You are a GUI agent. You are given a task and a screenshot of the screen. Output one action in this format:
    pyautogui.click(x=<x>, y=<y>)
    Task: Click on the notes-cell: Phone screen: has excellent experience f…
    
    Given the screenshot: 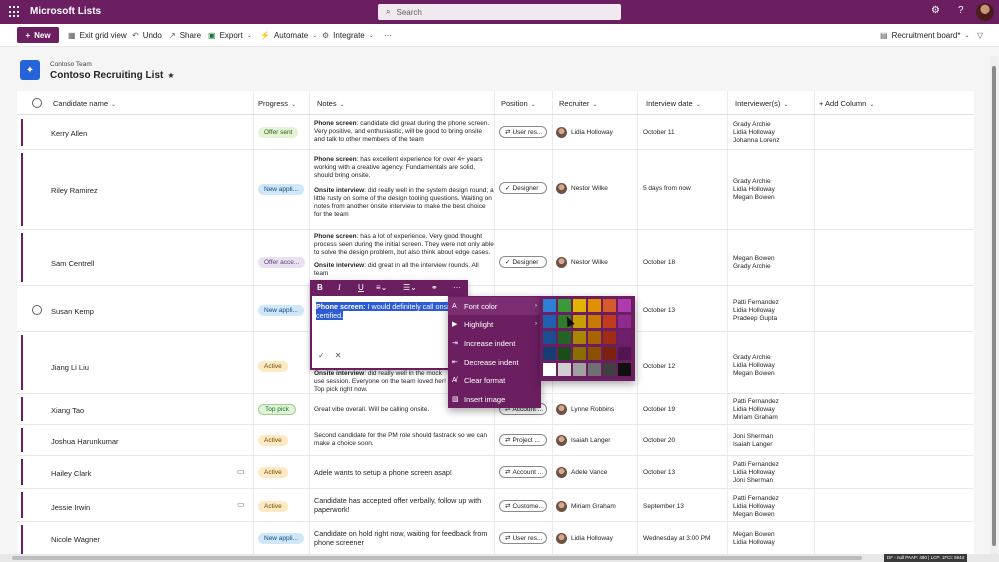 What is the action you would take?
    pyautogui.click(x=404, y=187)
    